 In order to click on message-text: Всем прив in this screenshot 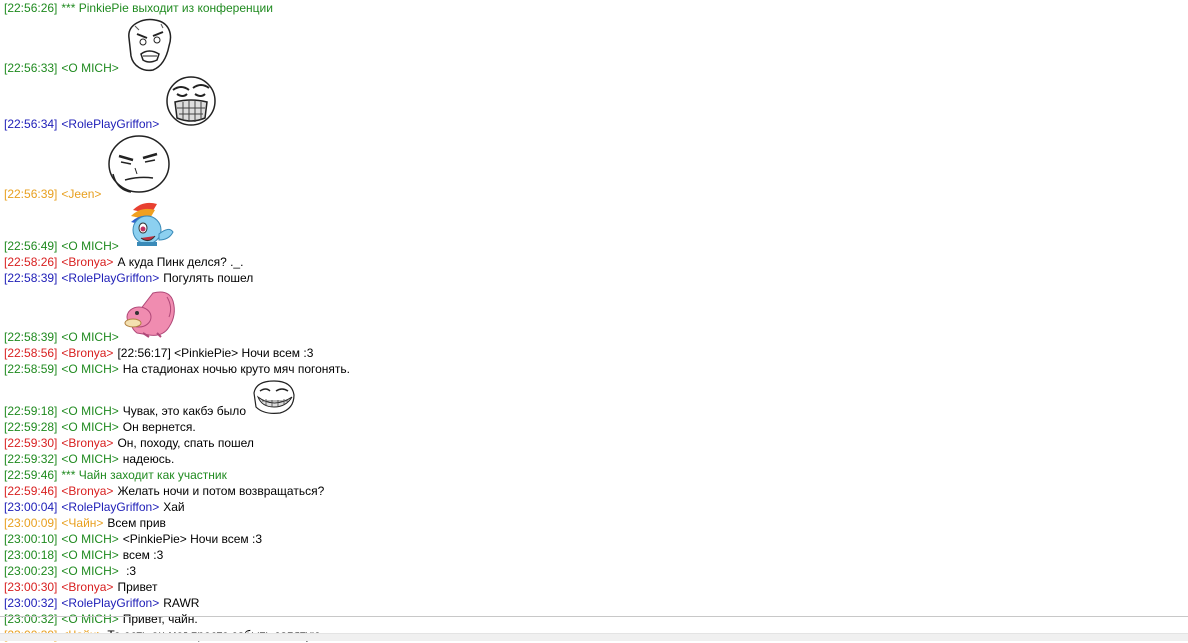, I will do `click(136, 523)`.